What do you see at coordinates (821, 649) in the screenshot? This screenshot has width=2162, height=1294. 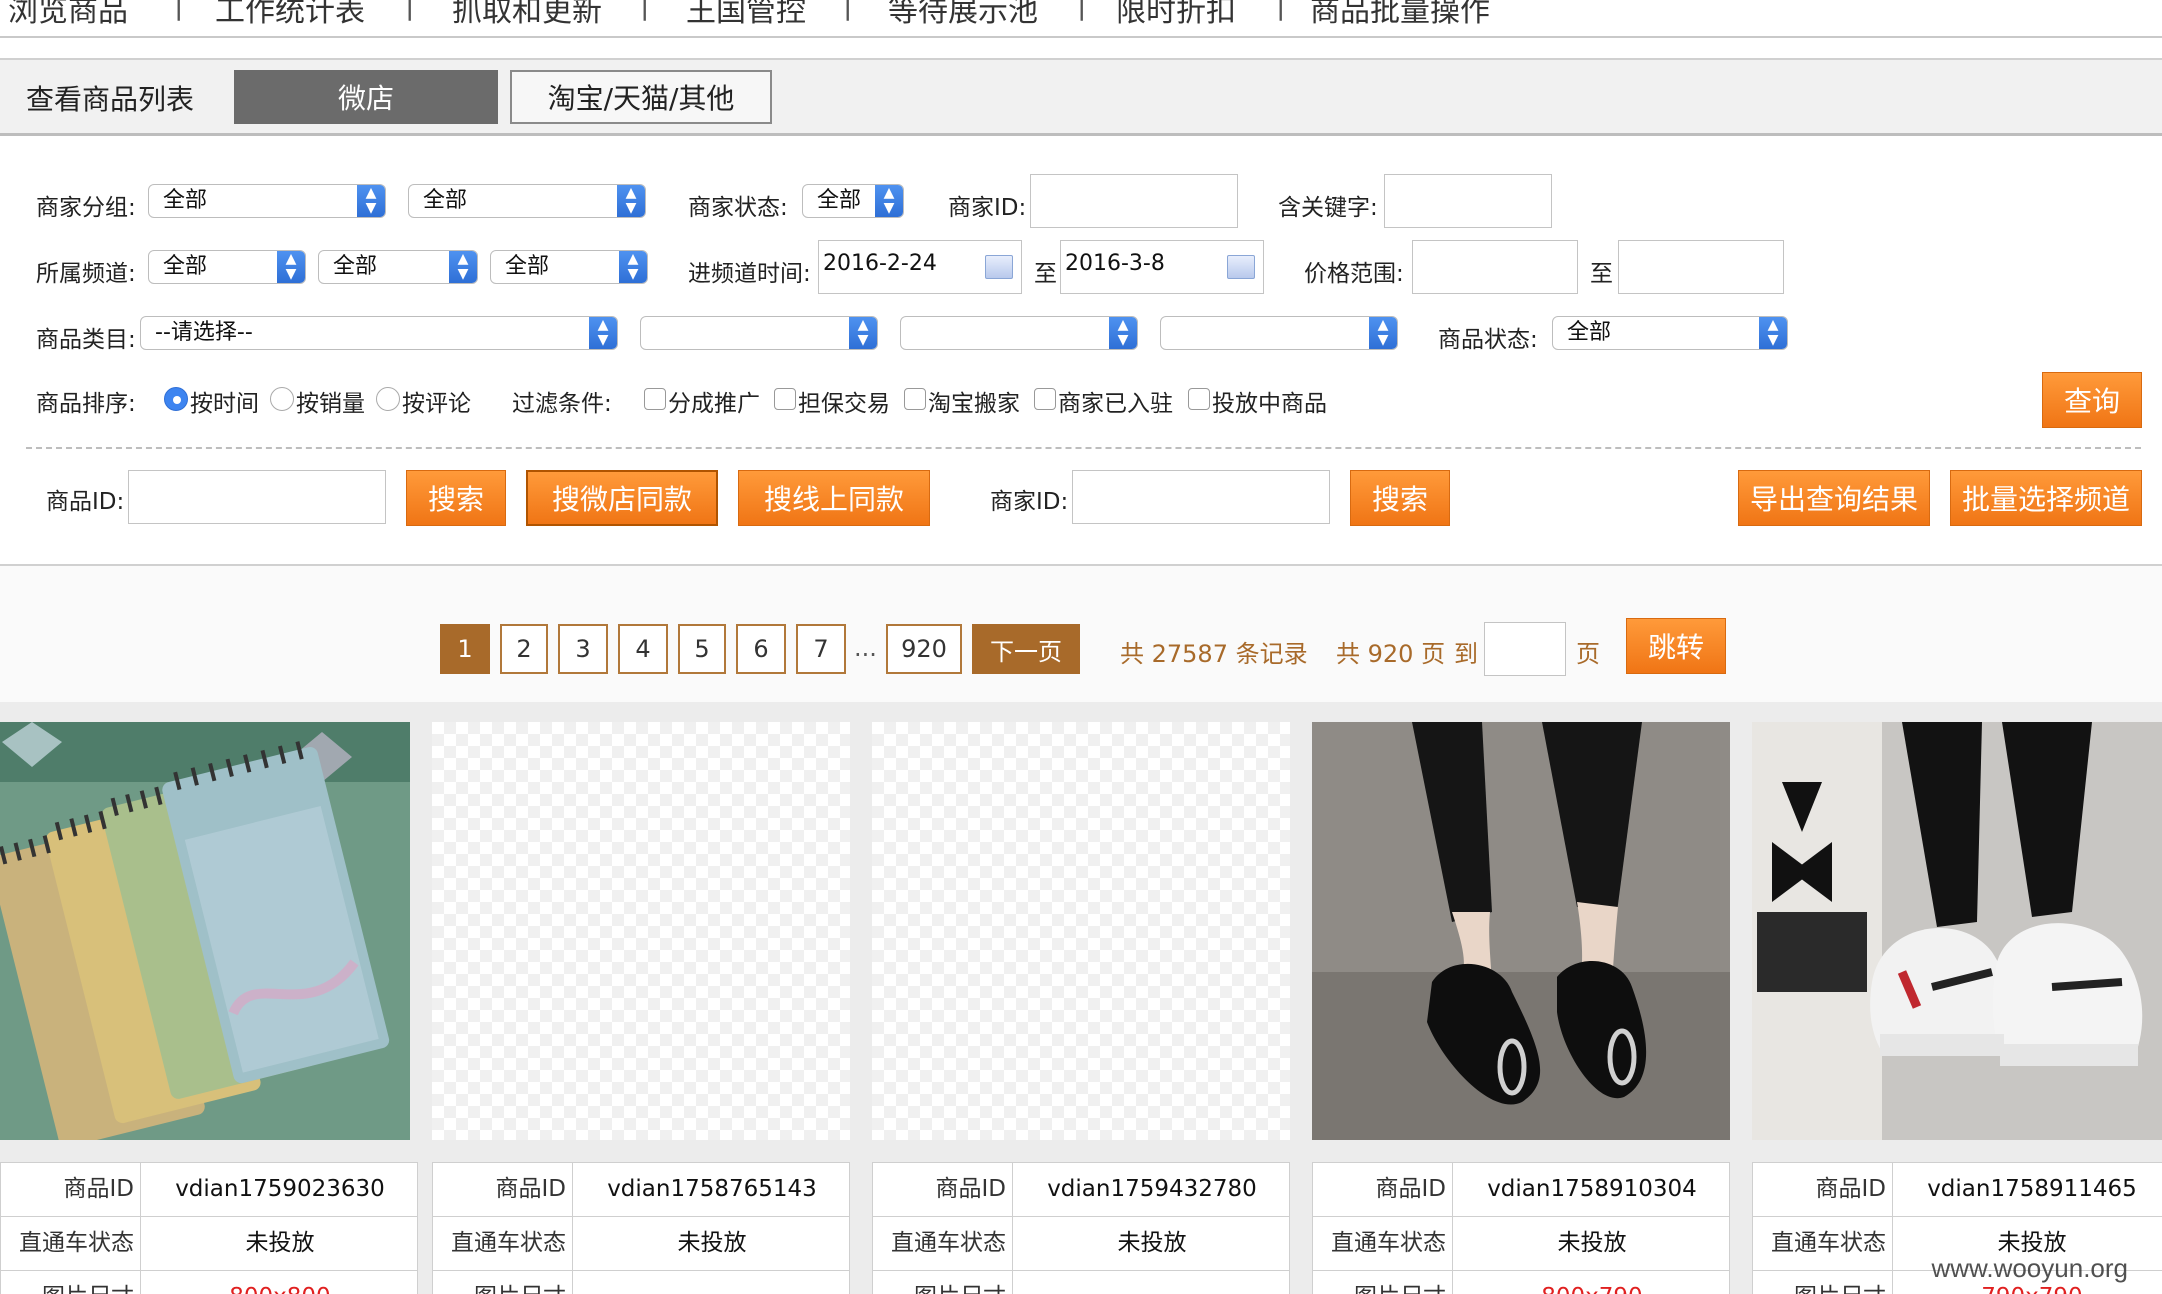 I see `page-7-button: 7` at bounding box center [821, 649].